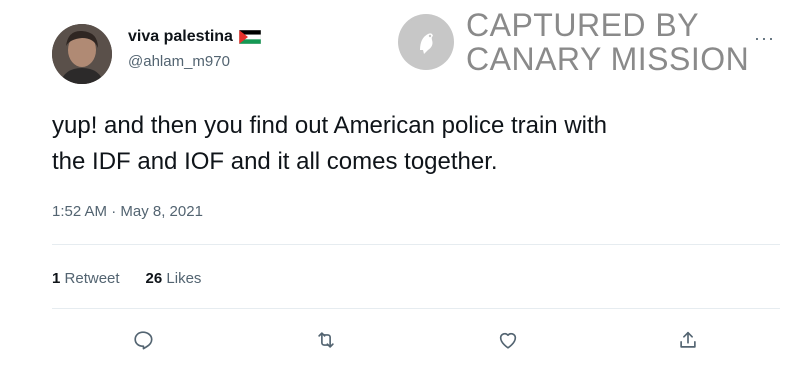 The image size is (800, 373). I want to click on share-button, so click(688, 342).